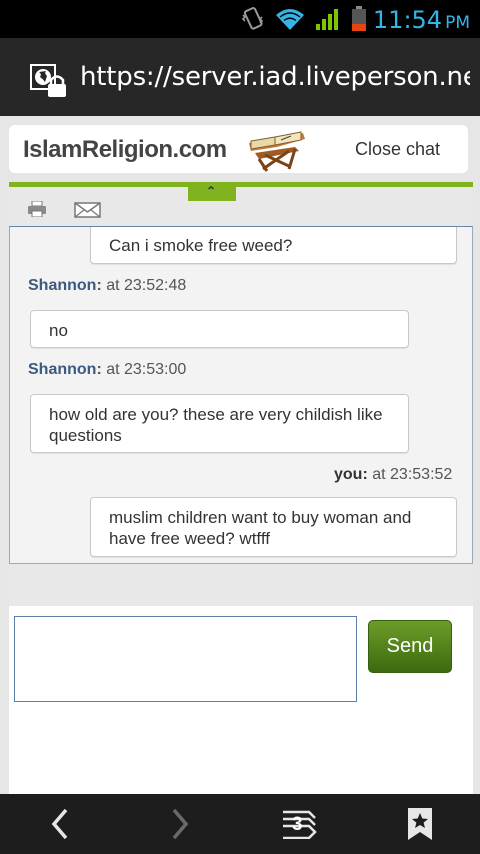  Describe the element at coordinates (146, 285) in the screenshot. I see `message-time: at 23:52:48` at that location.